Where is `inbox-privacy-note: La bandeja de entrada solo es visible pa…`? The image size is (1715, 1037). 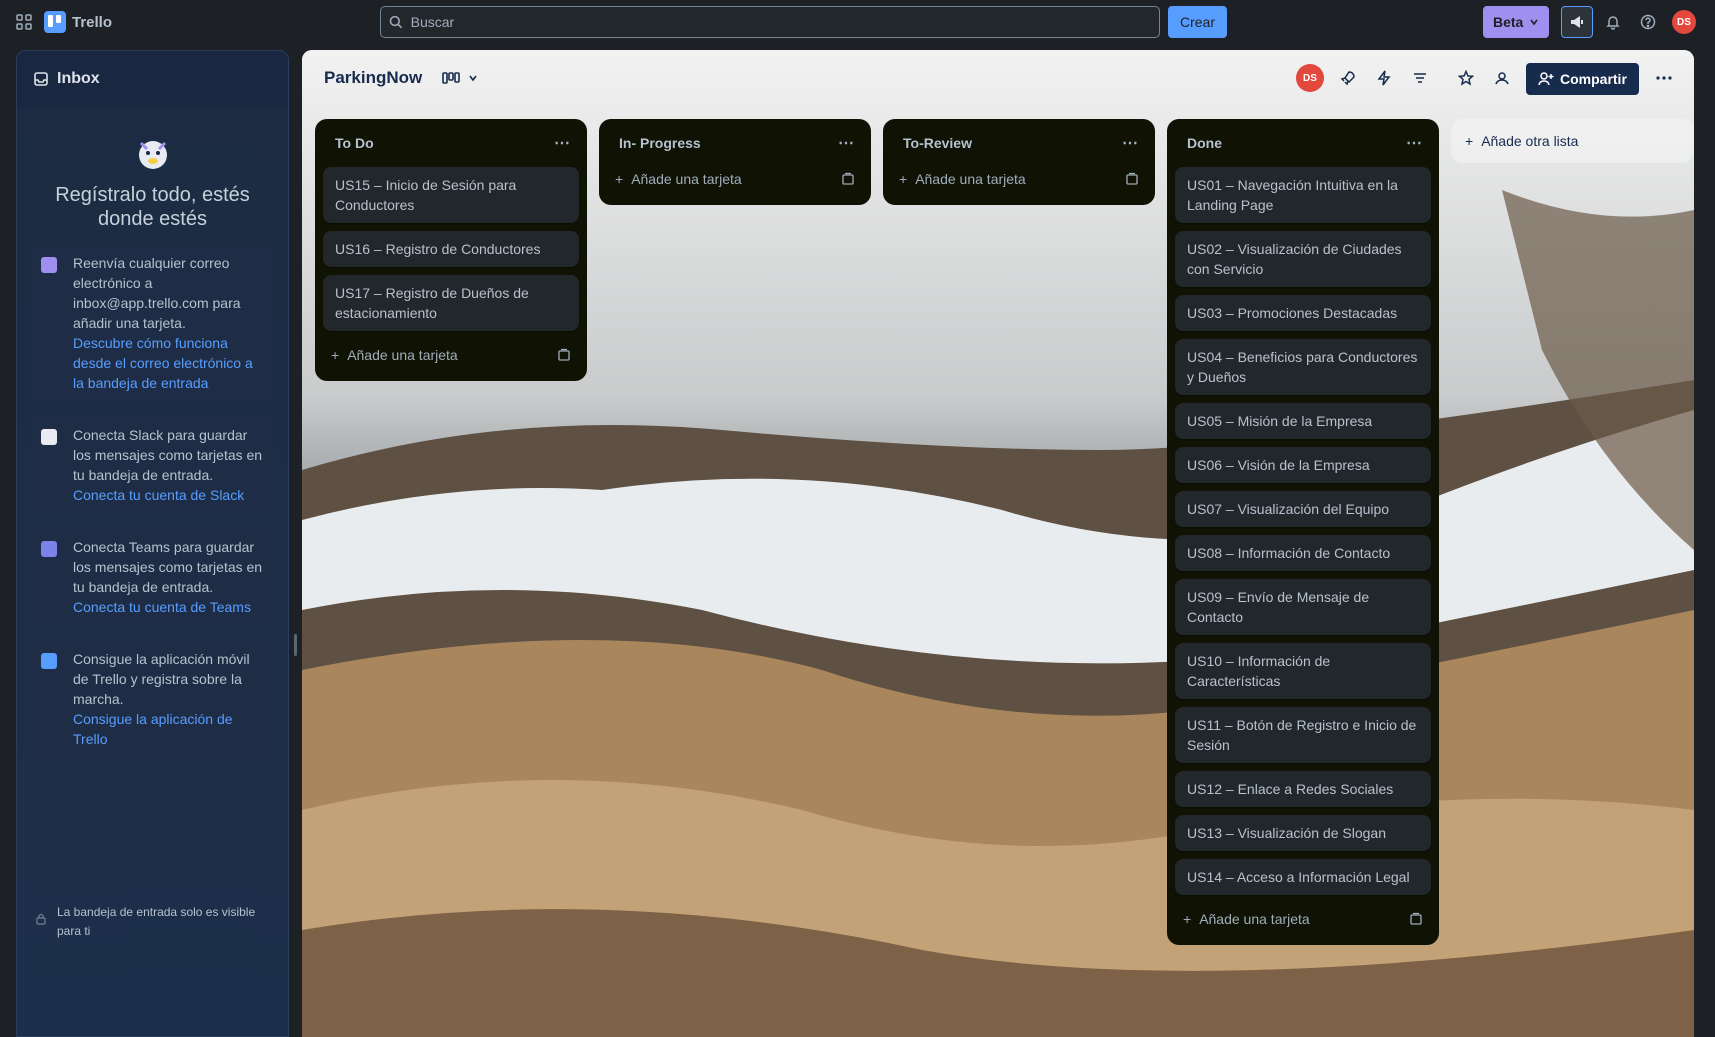
inbox-privacy-note: La bandeja de entrada solo es visible pa… is located at coordinates (152, 922).